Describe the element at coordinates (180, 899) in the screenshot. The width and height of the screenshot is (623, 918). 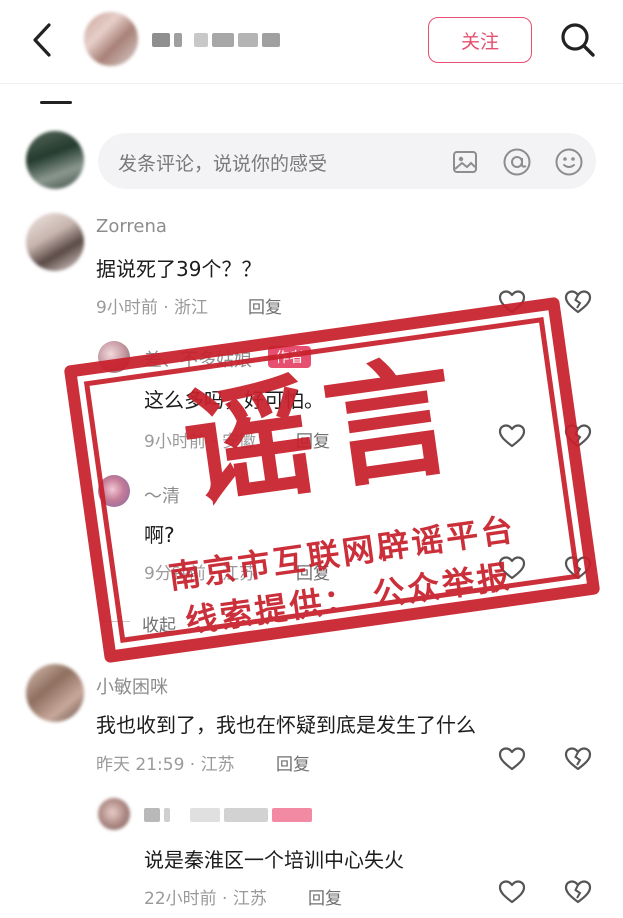
I see `reply-time: 22小时前` at that location.